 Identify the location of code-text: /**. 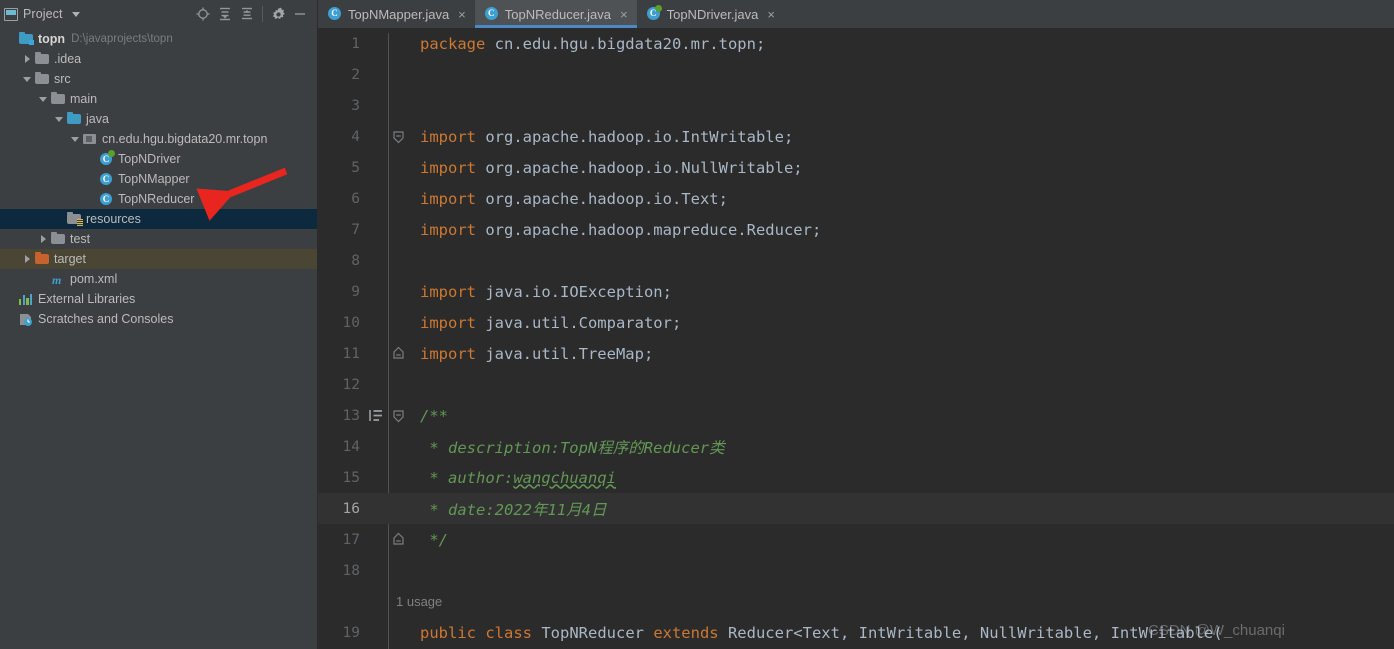
(903, 416).